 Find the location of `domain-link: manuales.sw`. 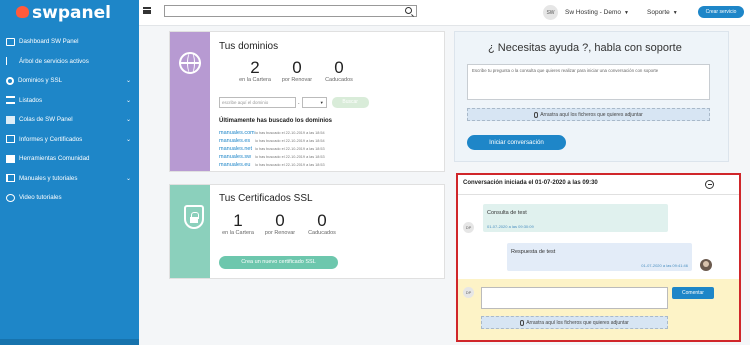

domain-link: manuales.sw is located at coordinates (237, 157).